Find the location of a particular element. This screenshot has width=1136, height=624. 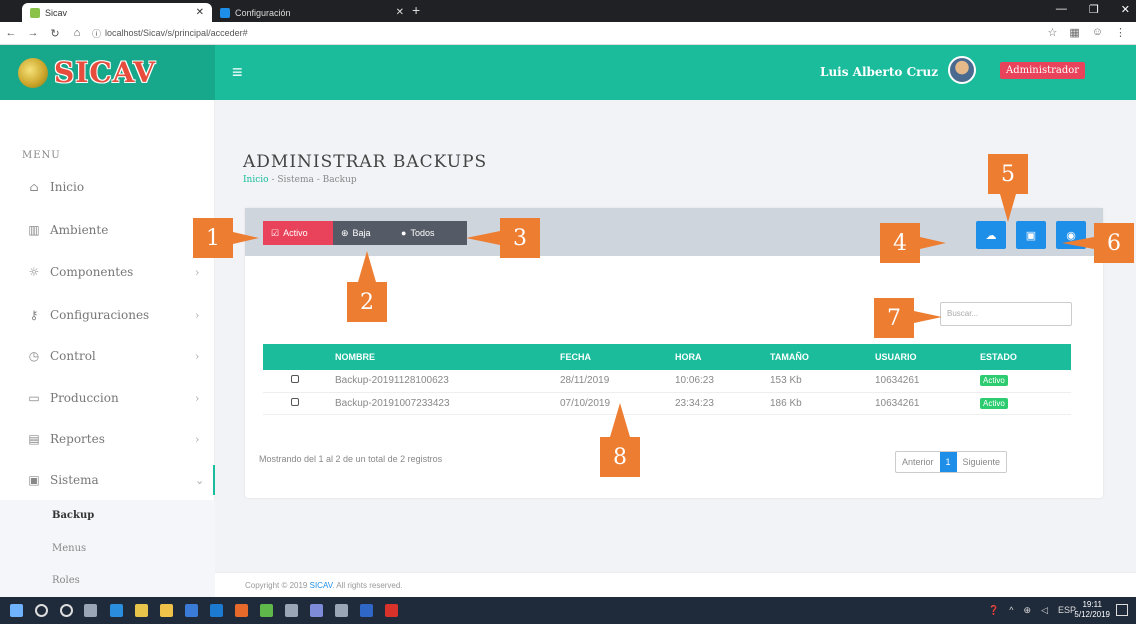

page-title: ADMINISTRAR BACKUPS is located at coordinates (365, 162).